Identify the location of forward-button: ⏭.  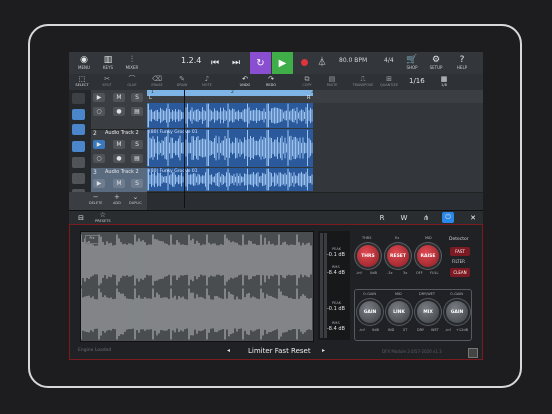
(236, 63).